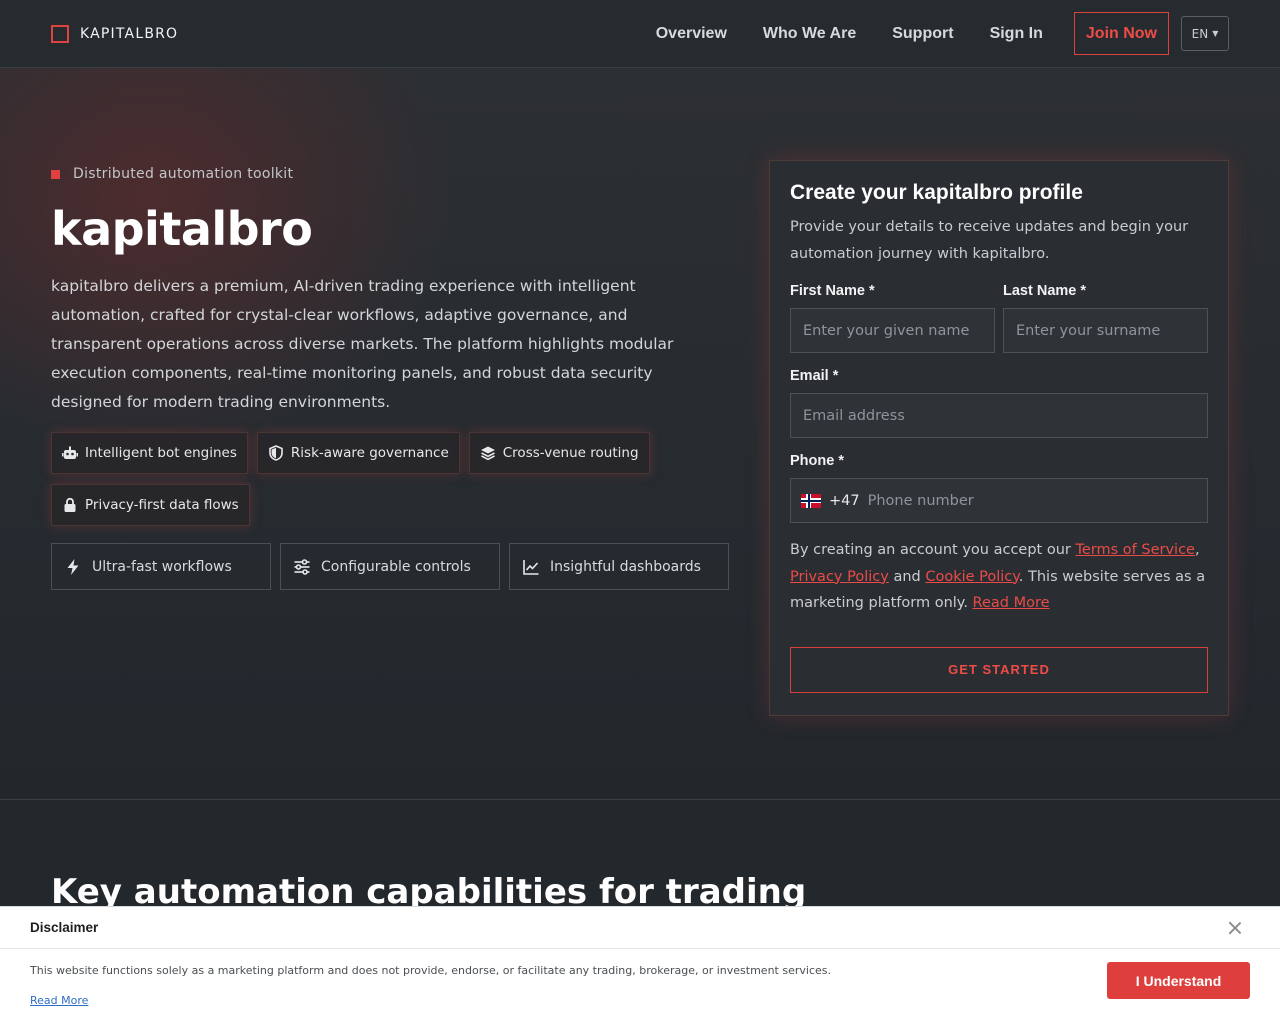 The height and width of the screenshot is (1024, 1280). I want to click on first-name-placeholder: Enter your given name, so click(886, 330).